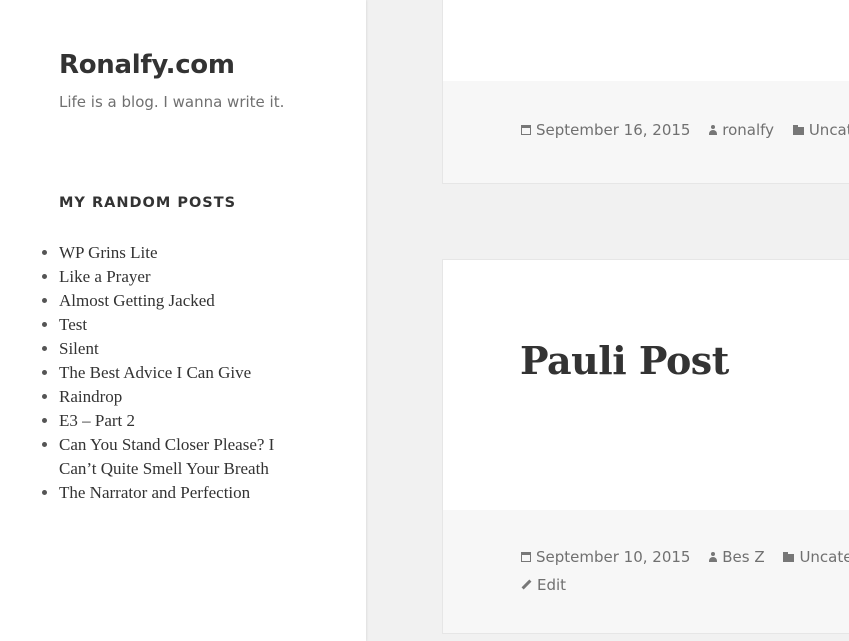 The image size is (849, 641). What do you see at coordinates (148, 203) in the screenshot?
I see `widget-title: MY RANDOM POSTS` at bounding box center [148, 203].